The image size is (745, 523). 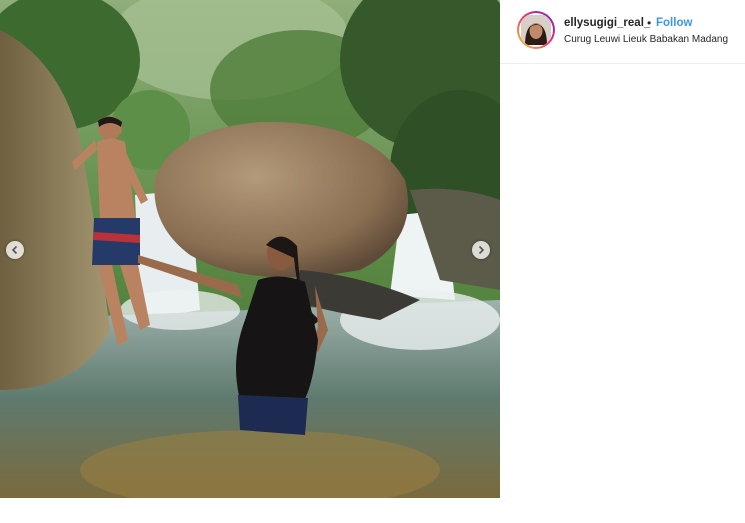 I want to click on location-link: Curug Leuwi Lieuk Babakan Madang, so click(x=646, y=39).